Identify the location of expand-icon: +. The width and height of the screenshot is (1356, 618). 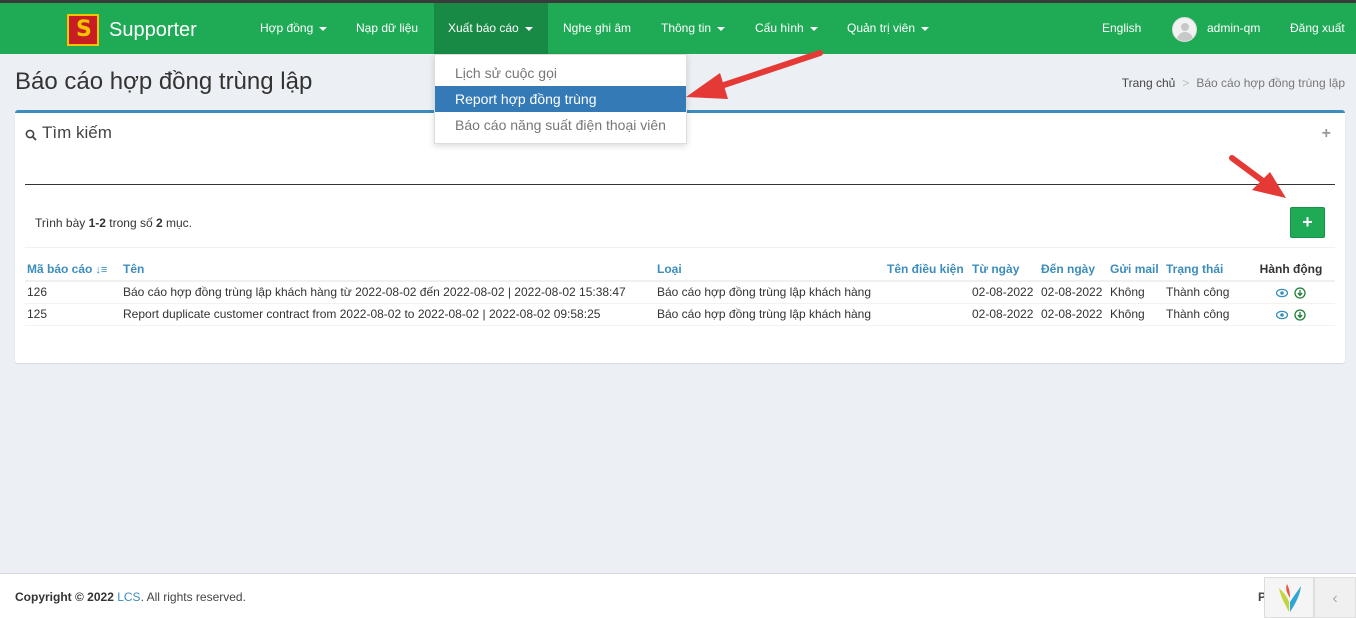
(1326, 134).